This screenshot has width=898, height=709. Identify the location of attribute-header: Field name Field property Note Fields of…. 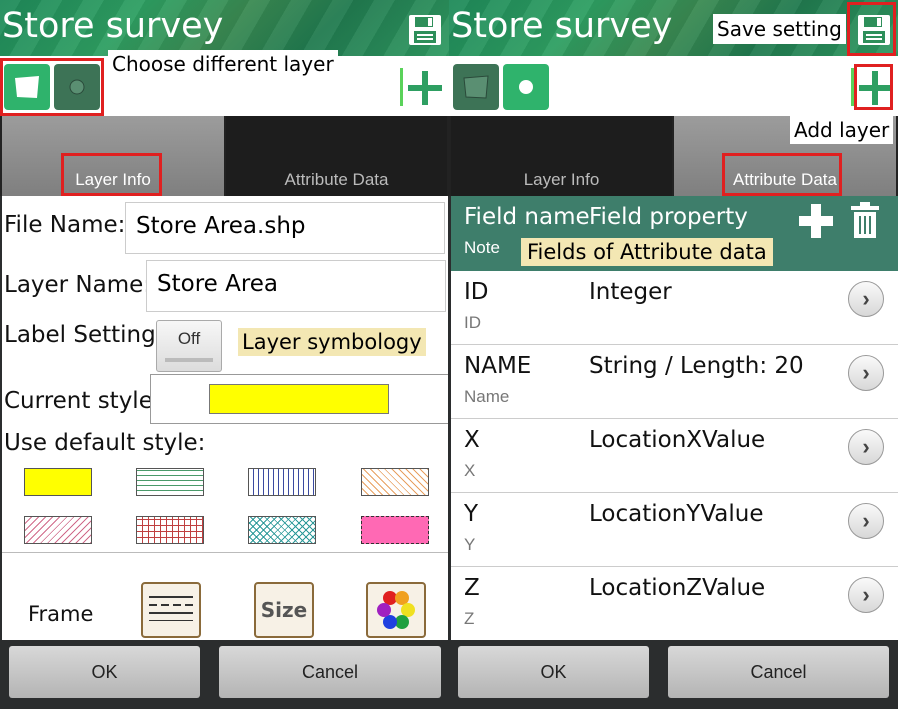
(674, 233).